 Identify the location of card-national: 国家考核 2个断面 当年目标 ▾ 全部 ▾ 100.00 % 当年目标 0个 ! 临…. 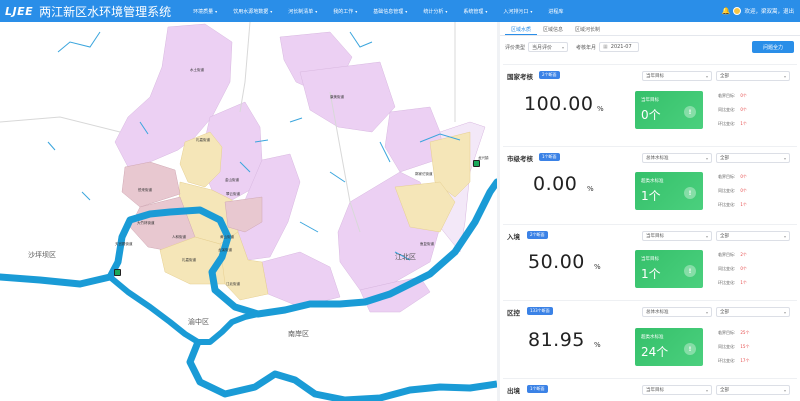
(650, 102).